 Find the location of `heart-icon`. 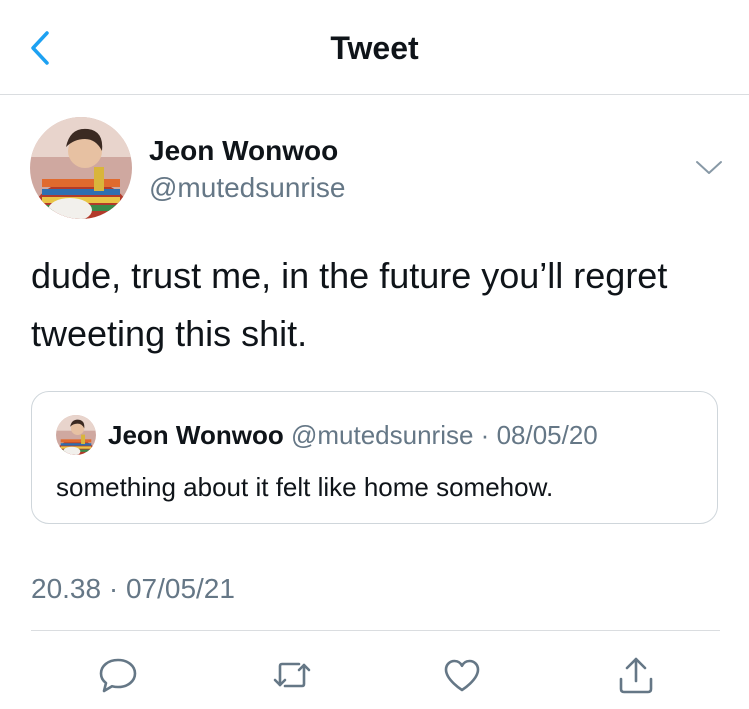

heart-icon is located at coordinates (462, 675).